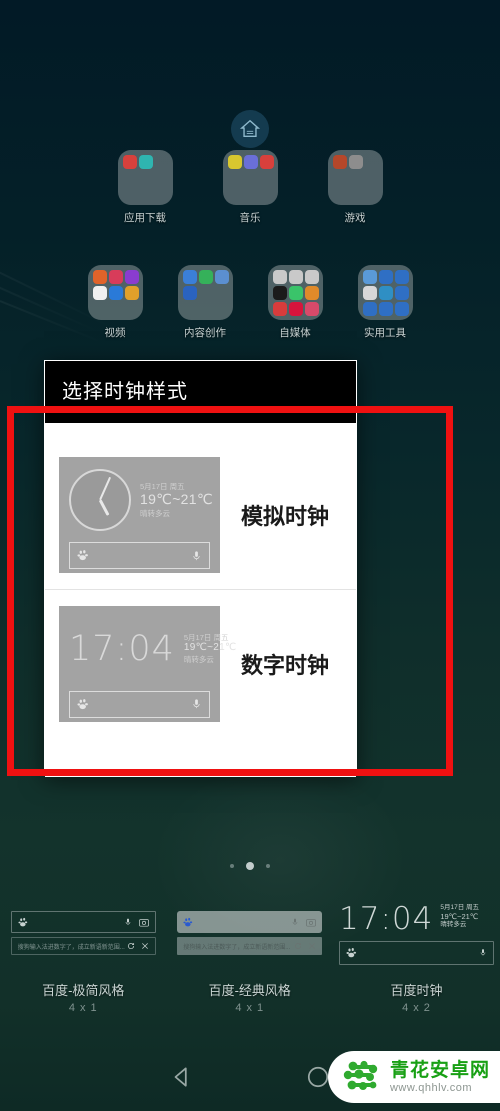 The width and height of the screenshot is (500, 1111). What do you see at coordinates (431, 1087) in the screenshot?
I see `watermark-url: www.qhhlv.com` at bounding box center [431, 1087].